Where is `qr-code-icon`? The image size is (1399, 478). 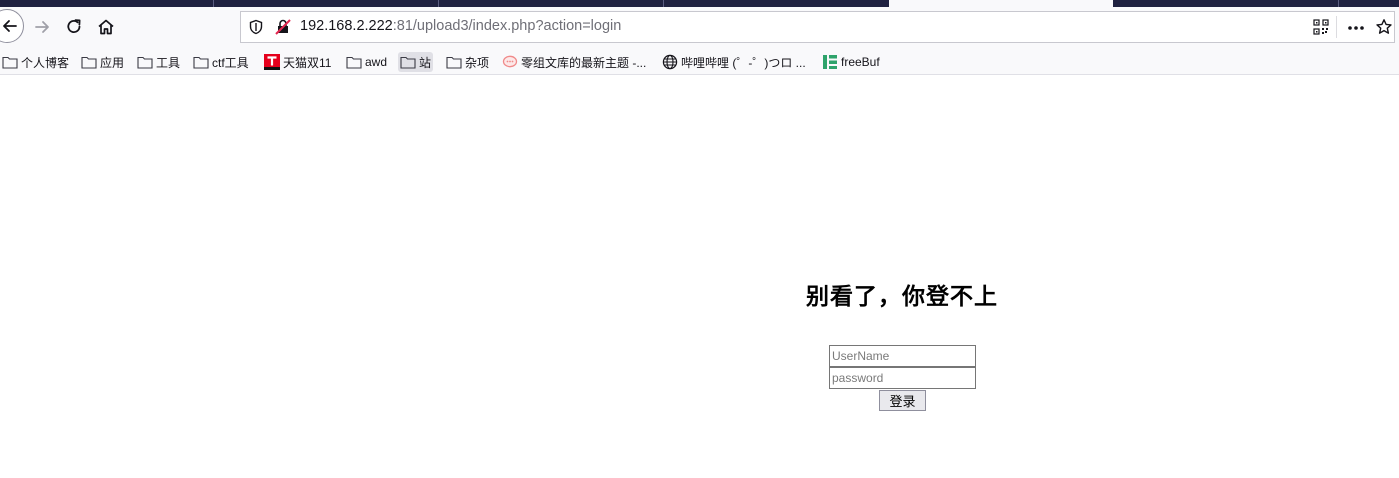 qr-code-icon is located at coordinates (1321, 27).